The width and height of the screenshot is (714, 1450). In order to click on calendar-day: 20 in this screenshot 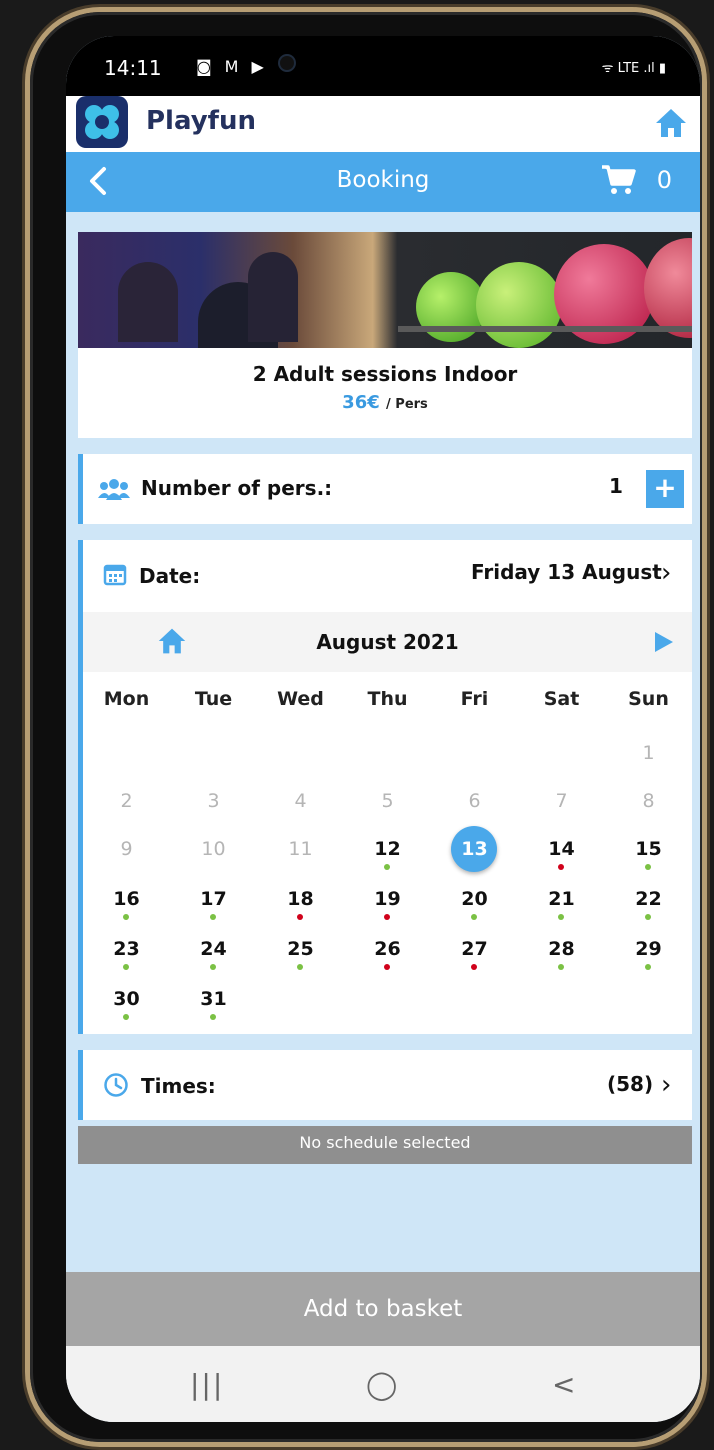, I will do `click(474, 899)`.